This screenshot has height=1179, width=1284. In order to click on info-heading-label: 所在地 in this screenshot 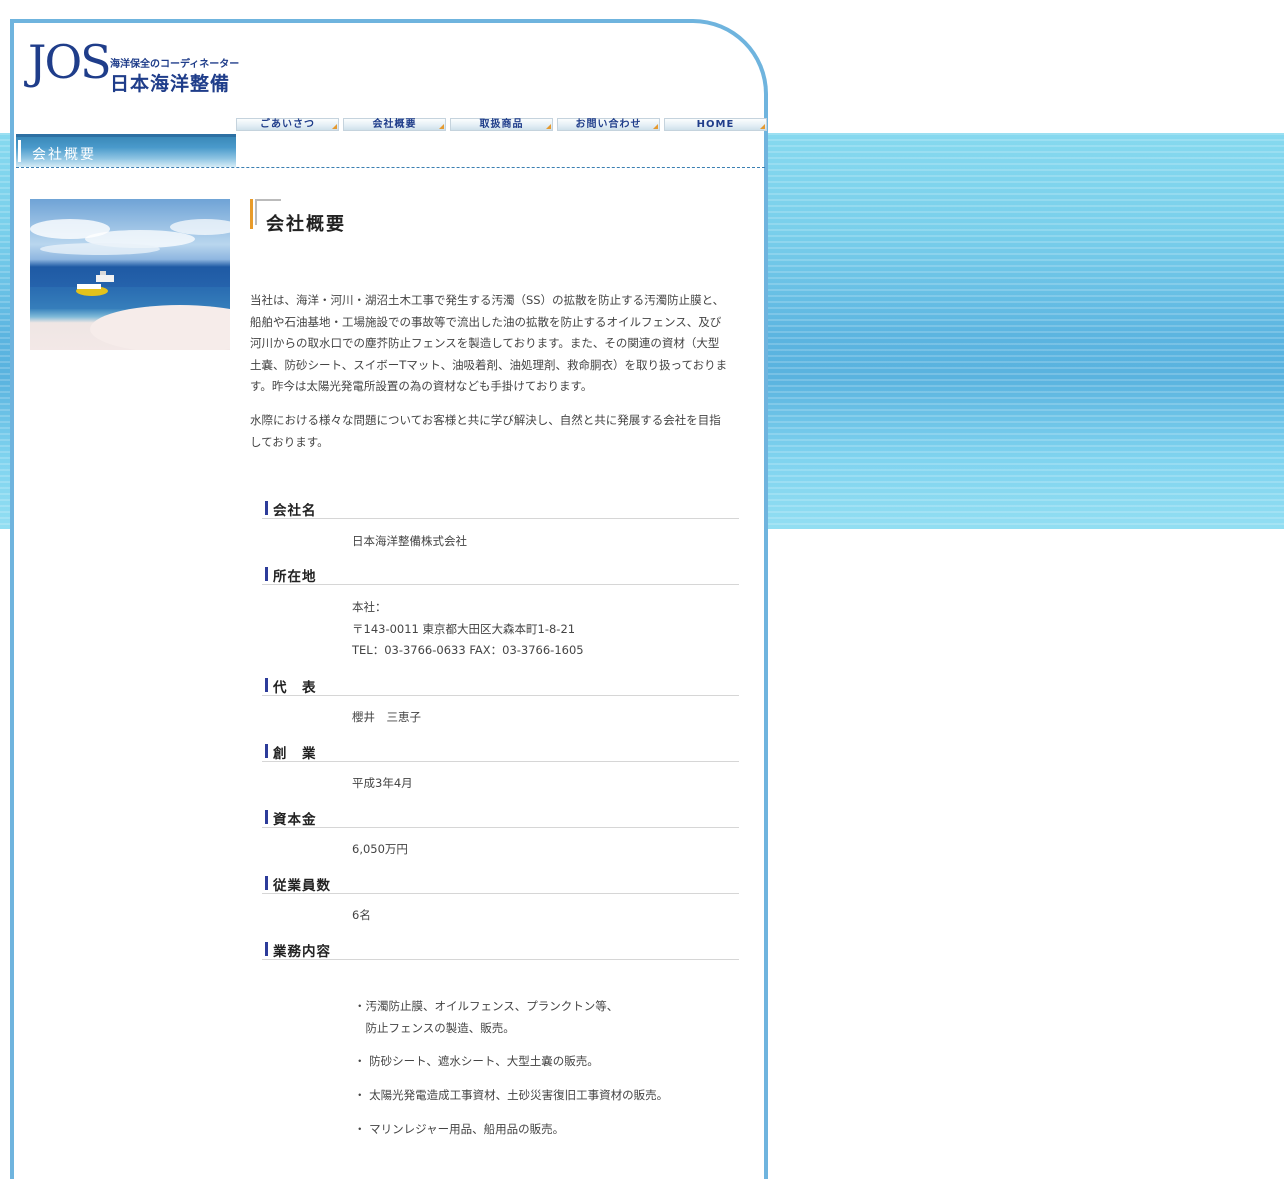, I will do `click(295, 577)`.